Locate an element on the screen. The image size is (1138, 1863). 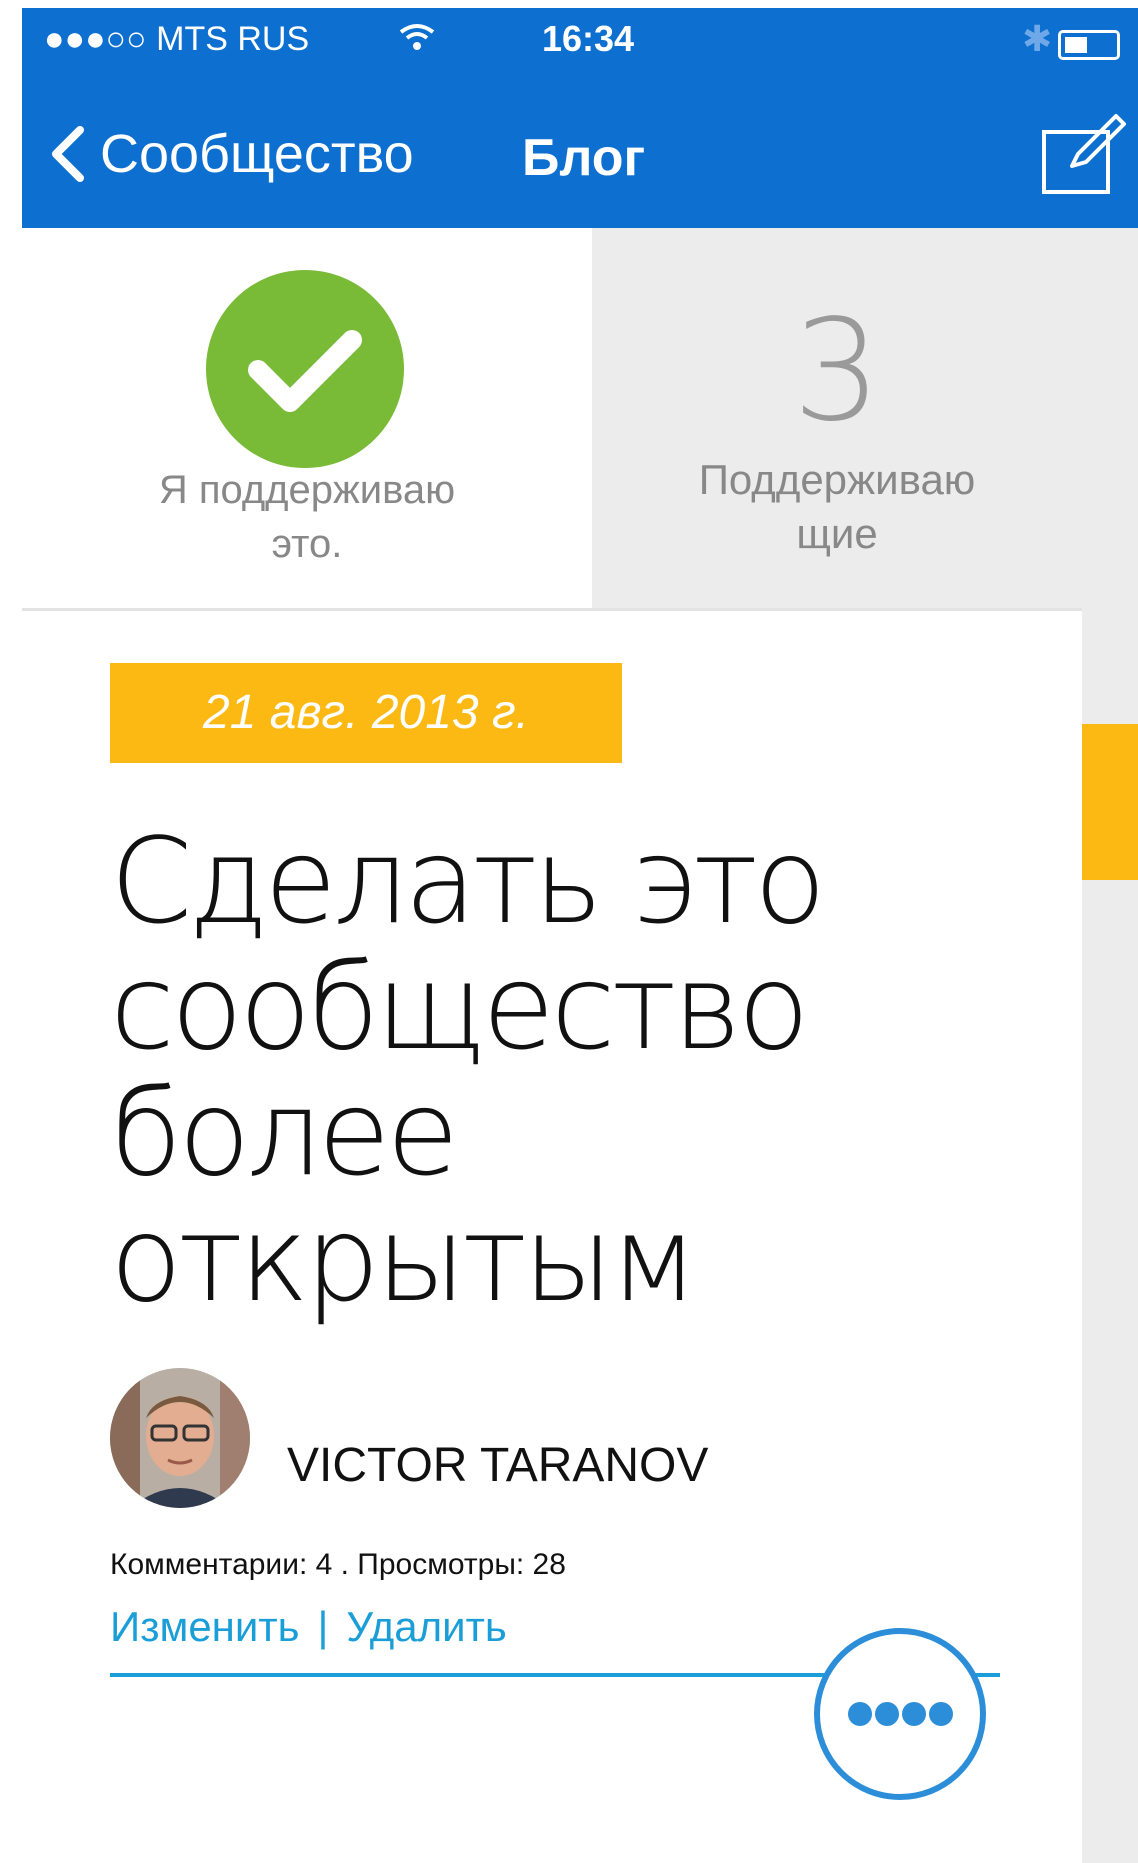
nav-bar: Сообщество Блог is located at coordinates (580, 148).